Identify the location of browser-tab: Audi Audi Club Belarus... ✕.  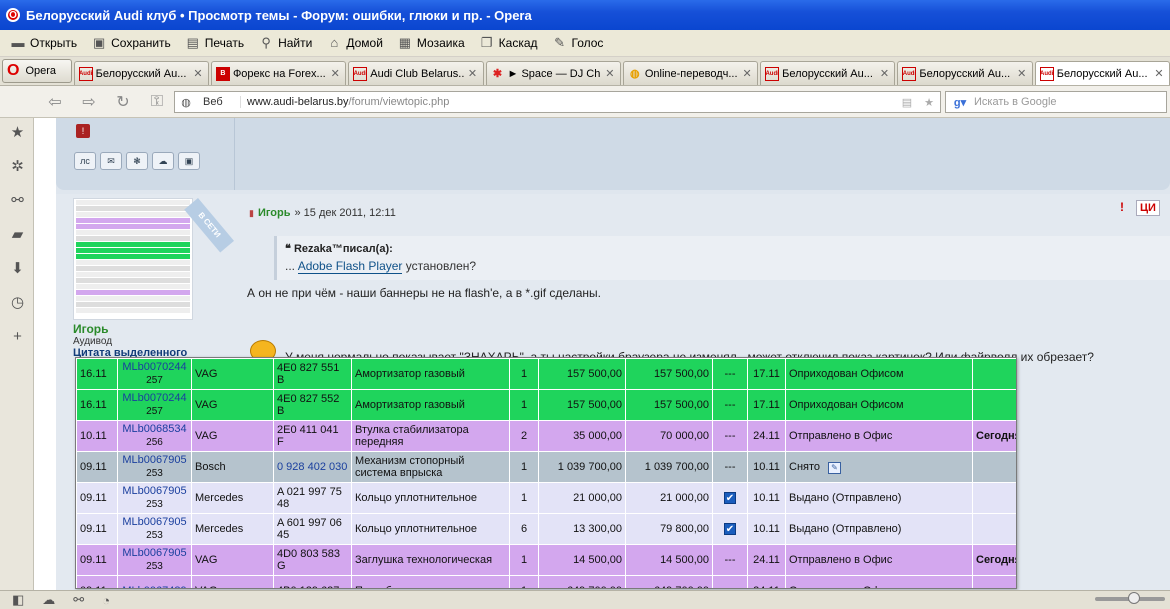
(416, 73).